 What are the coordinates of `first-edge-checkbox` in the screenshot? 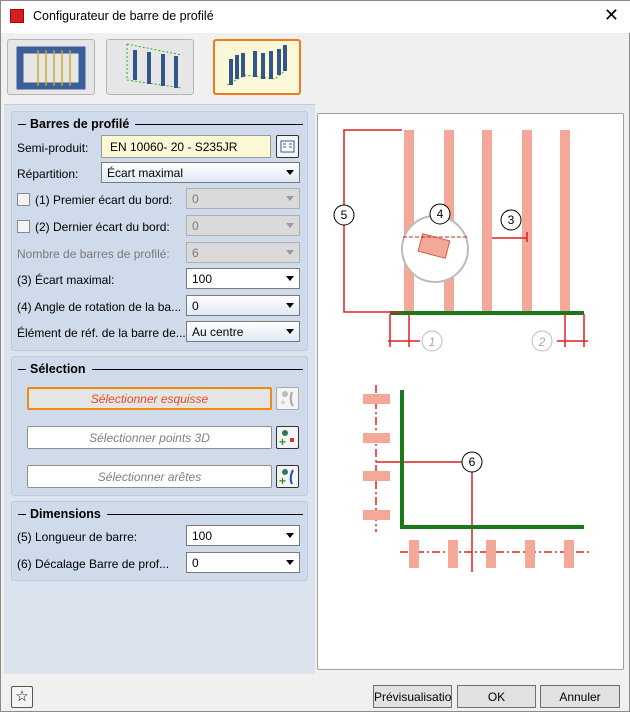 It's located at (23, 199).